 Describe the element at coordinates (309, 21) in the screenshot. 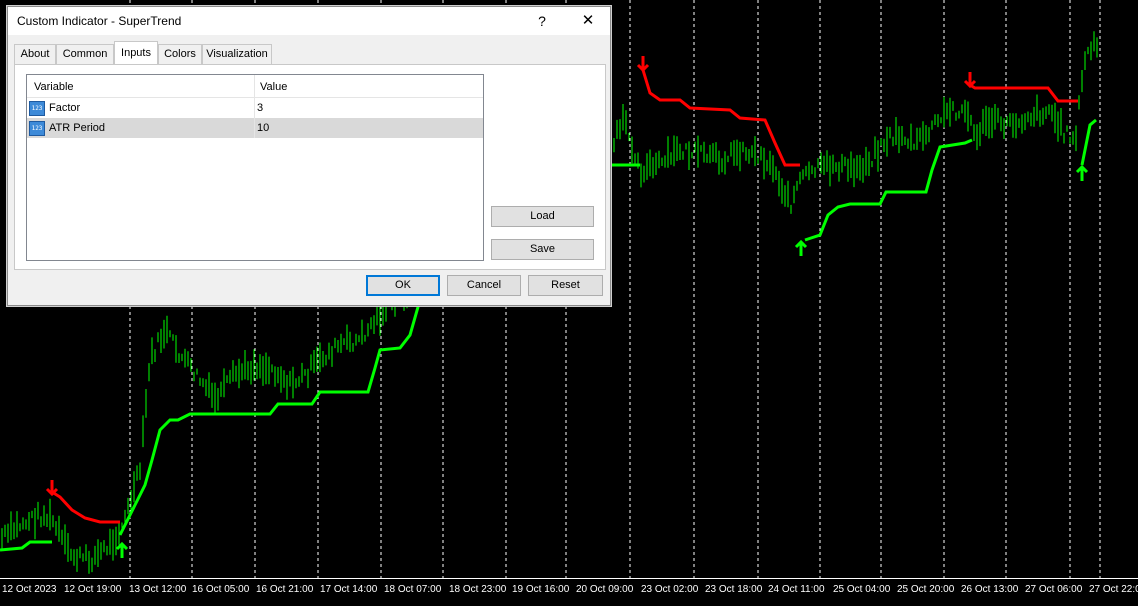

I see `dialog-titlebar: Custom Indicator - SuperTrend ? ✕` at that location.